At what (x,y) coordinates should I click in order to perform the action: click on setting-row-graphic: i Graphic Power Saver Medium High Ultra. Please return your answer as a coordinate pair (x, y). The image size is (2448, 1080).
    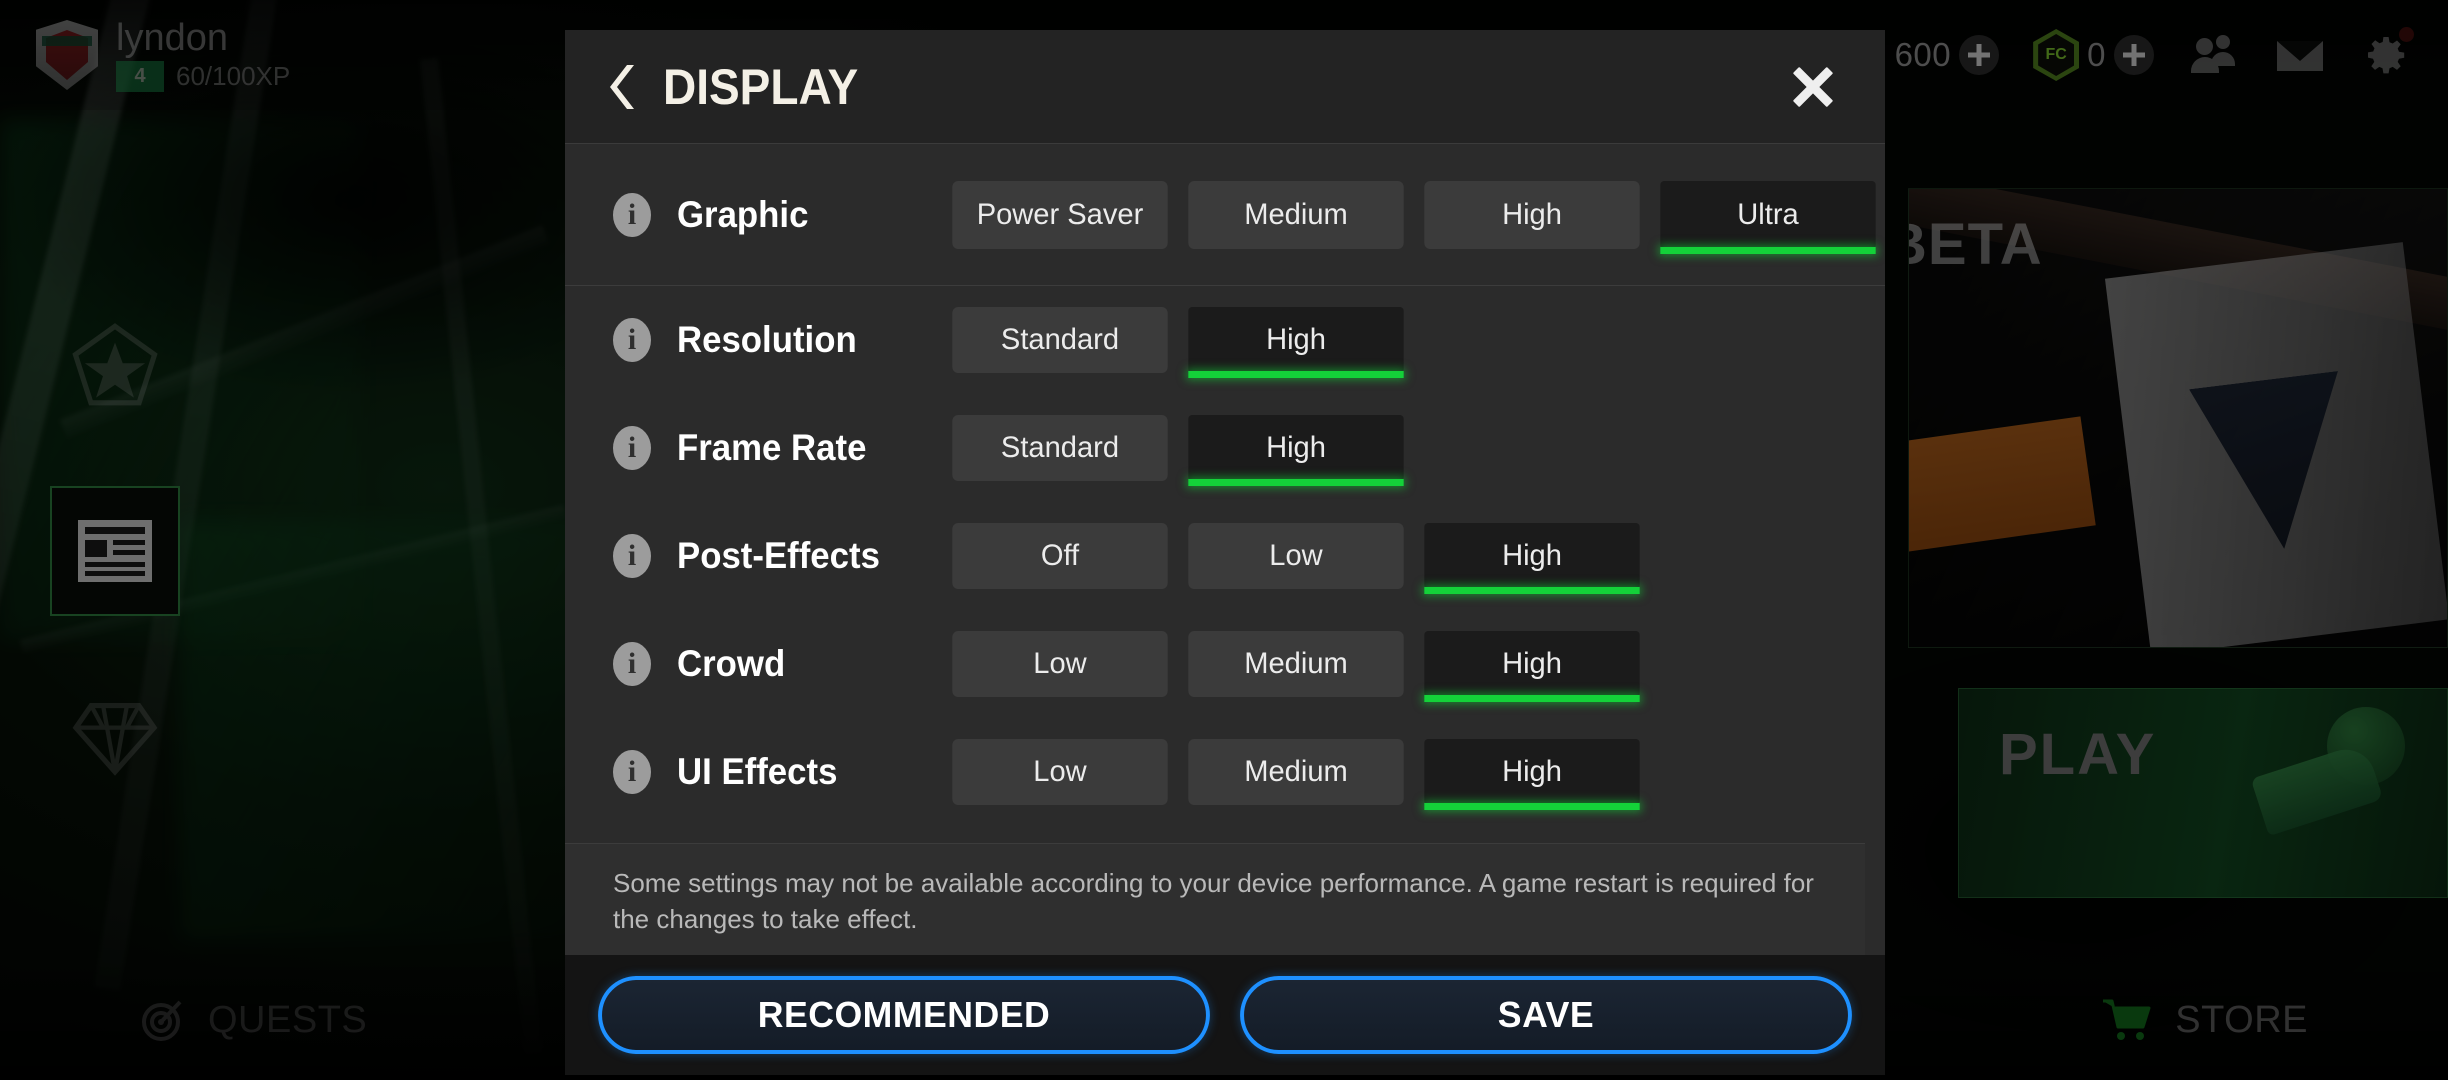
    Looking at the image, I should click on (1225, 215).